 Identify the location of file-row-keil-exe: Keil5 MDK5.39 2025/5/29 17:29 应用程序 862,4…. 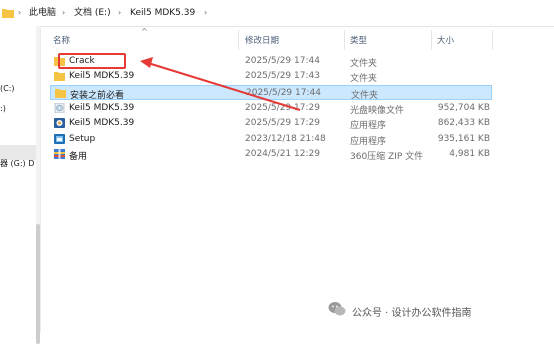
(271, 123).